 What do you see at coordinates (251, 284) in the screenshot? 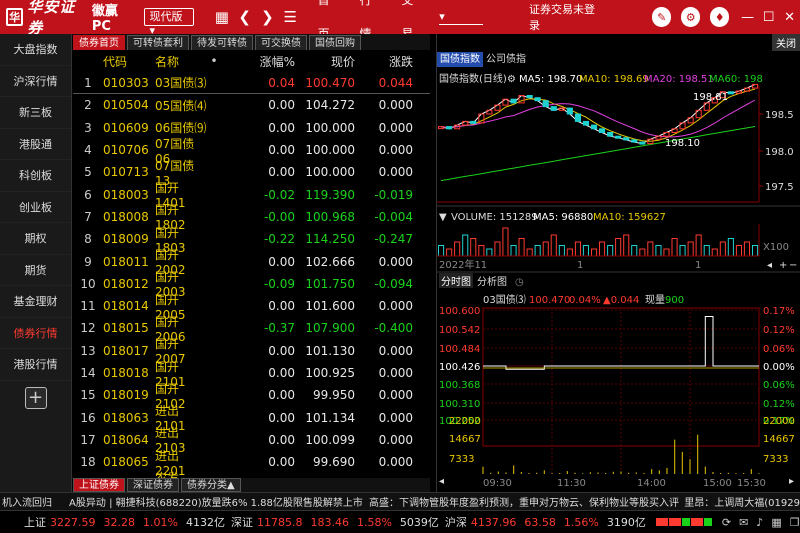
I see `table-row: 10 018012 国开2003 -0.09 101.750 -0.094` at bounding box center [251, 284].